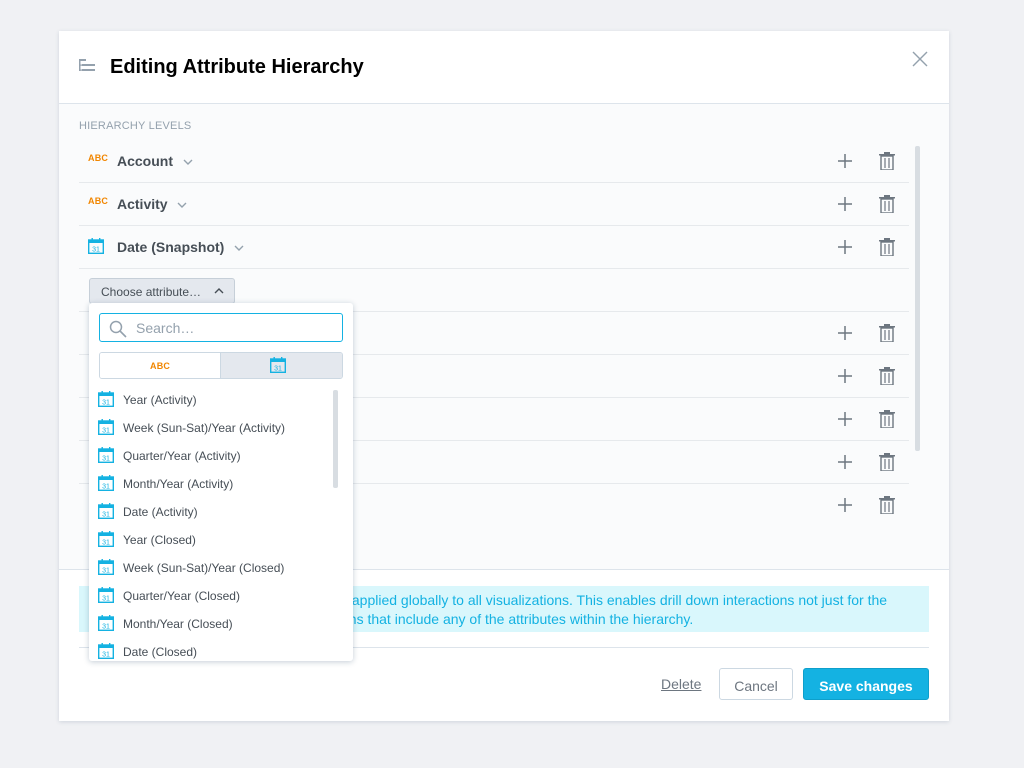 The image size is (1024, 768). Describe the element at coordinates (171, 247) in the screenshot. I see `level-label: Date (Snapshot)` at that location.